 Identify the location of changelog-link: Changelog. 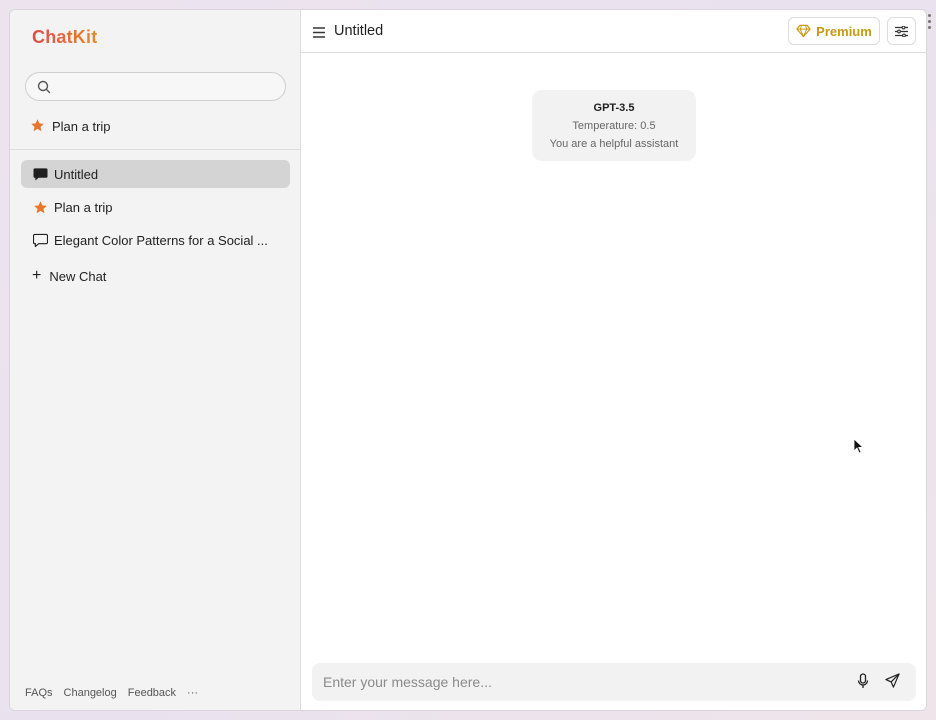
(90, 693).